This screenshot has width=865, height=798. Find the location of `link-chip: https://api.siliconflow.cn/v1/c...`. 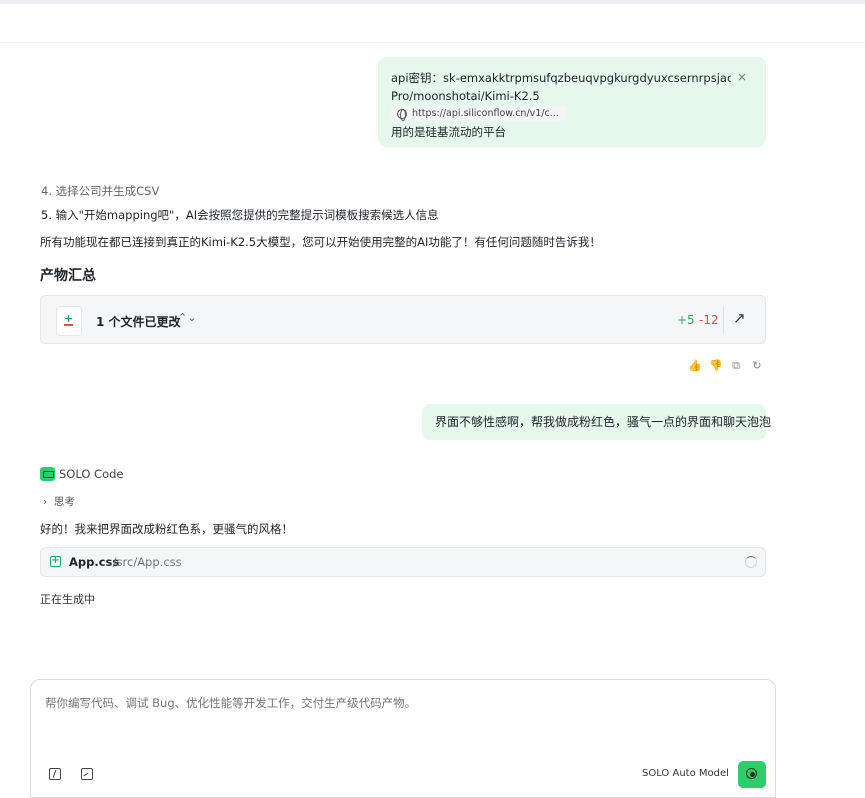

link-chip: https://api.siliconflow.cn/v1/c... is located at coordinates (478, 113).